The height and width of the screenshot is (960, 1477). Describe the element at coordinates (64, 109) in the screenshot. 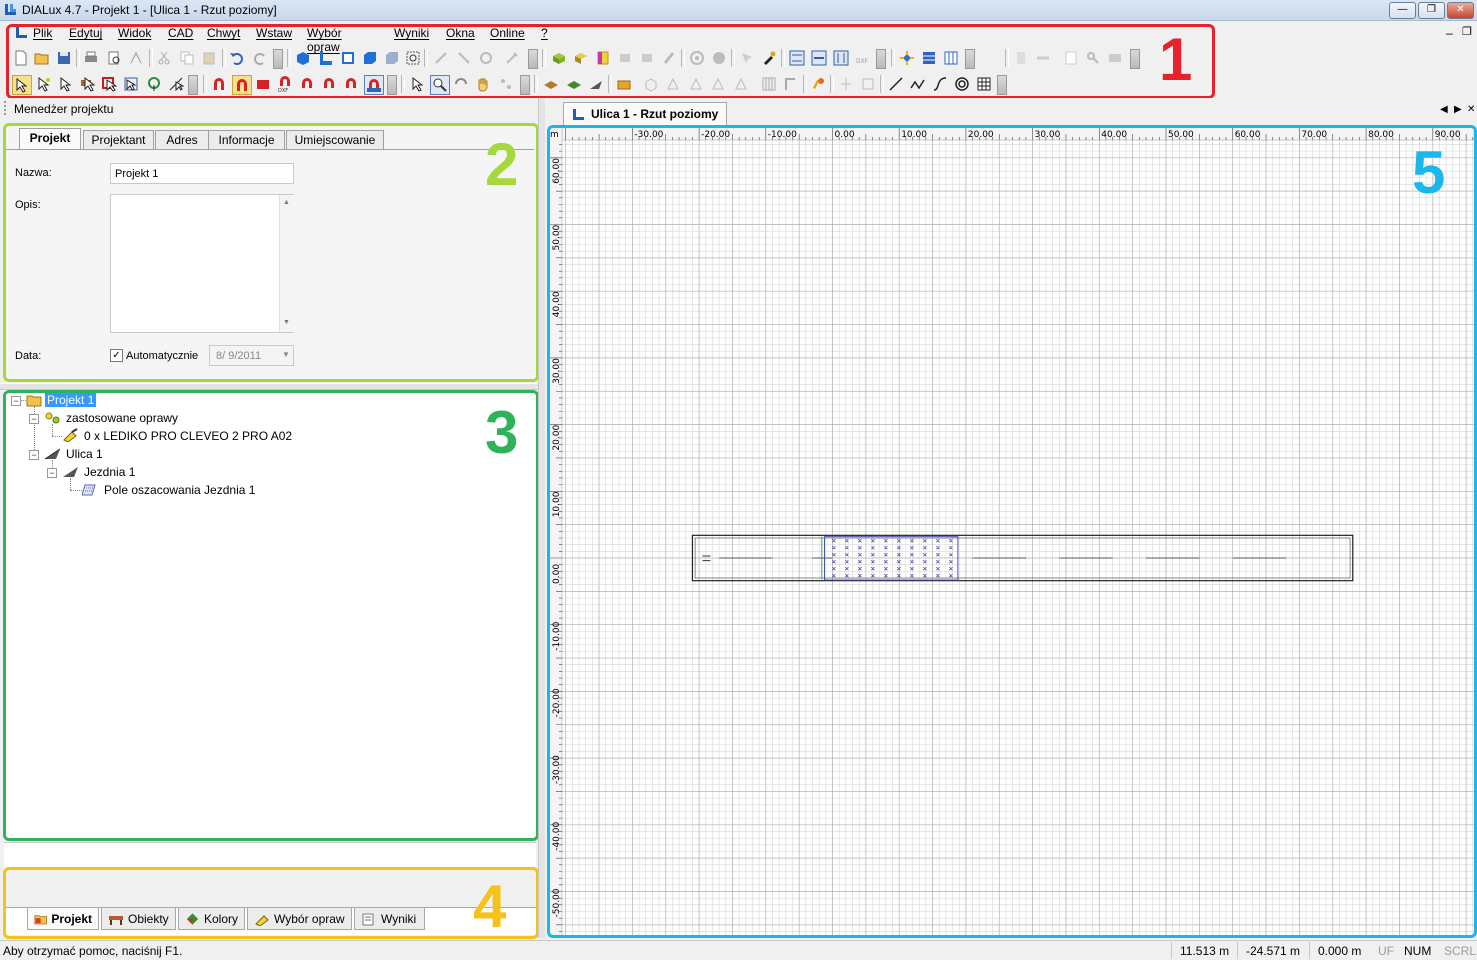

I see `project-manager-title: Menedżer projektu` at that location.